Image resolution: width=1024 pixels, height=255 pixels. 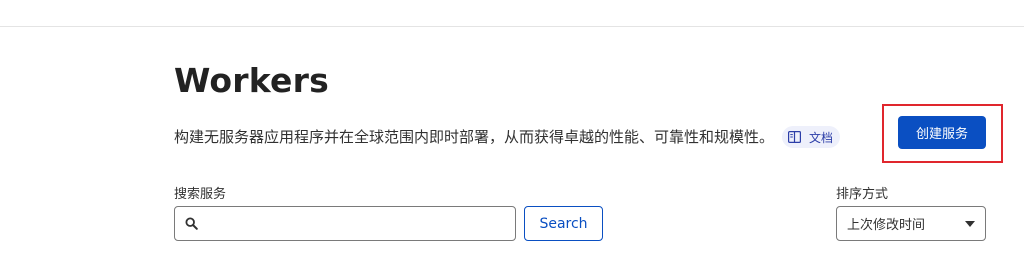 I want to click on search-button: Search, so click(x=563, y=223).